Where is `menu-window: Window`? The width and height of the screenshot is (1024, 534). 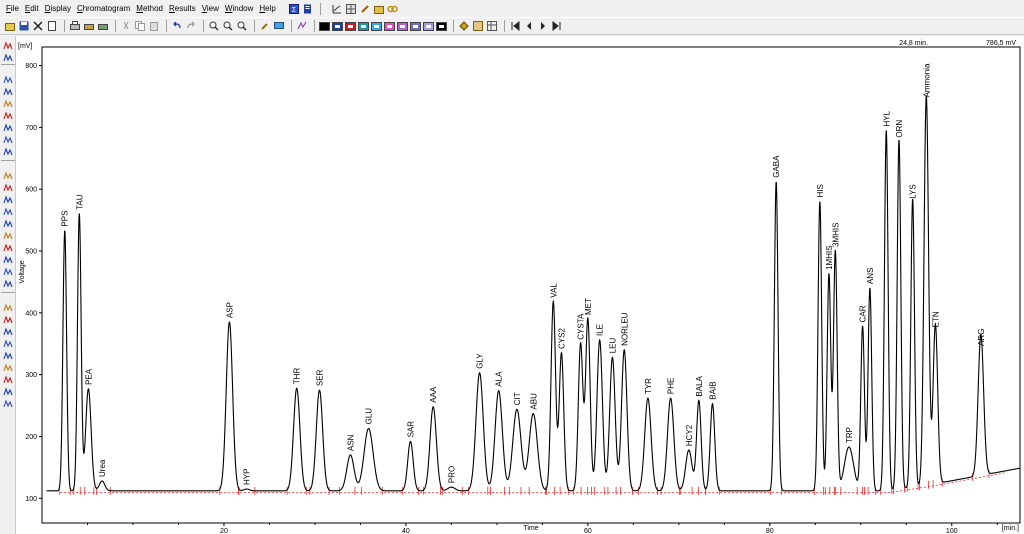 menu-window: Window is located at coordinates (239, 8).